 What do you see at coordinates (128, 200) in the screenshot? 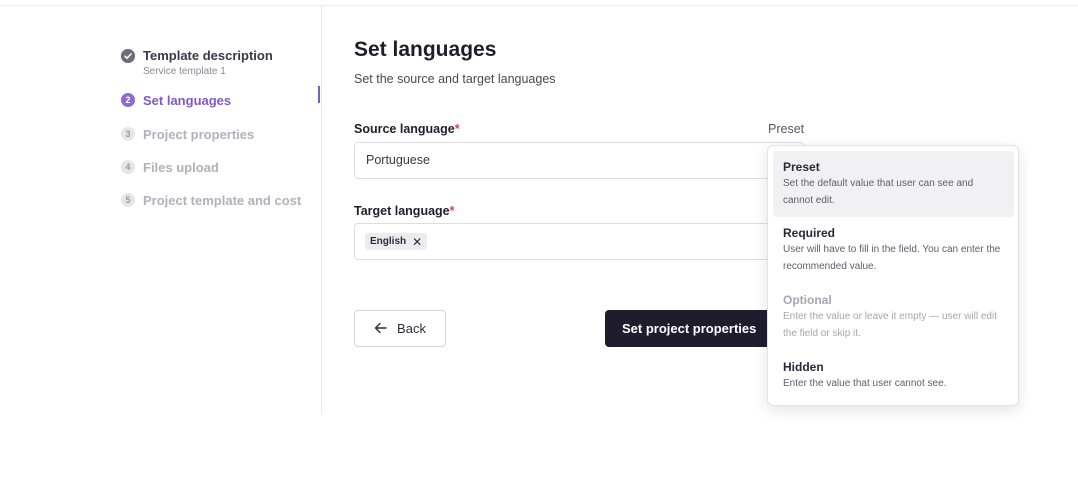
I see `step-number-badge: 5` at bounding box center [128, 200].